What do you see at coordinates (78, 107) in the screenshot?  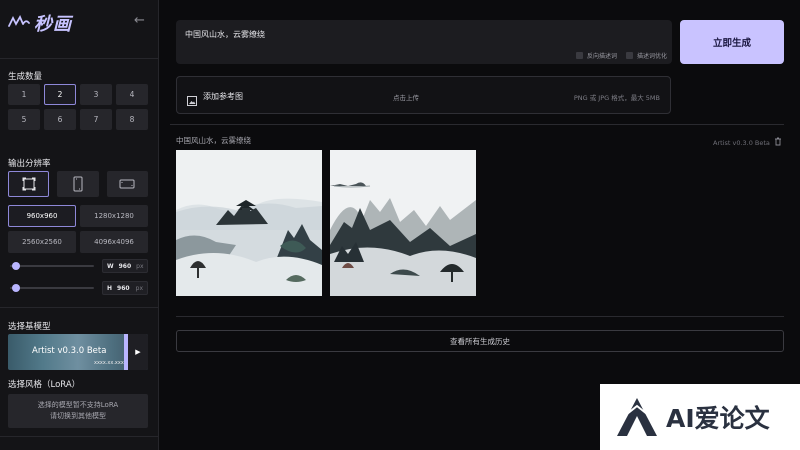 I see `gen-count-options: 1 2 3 4 5 6 7 8` at bounding box center [78, 107].